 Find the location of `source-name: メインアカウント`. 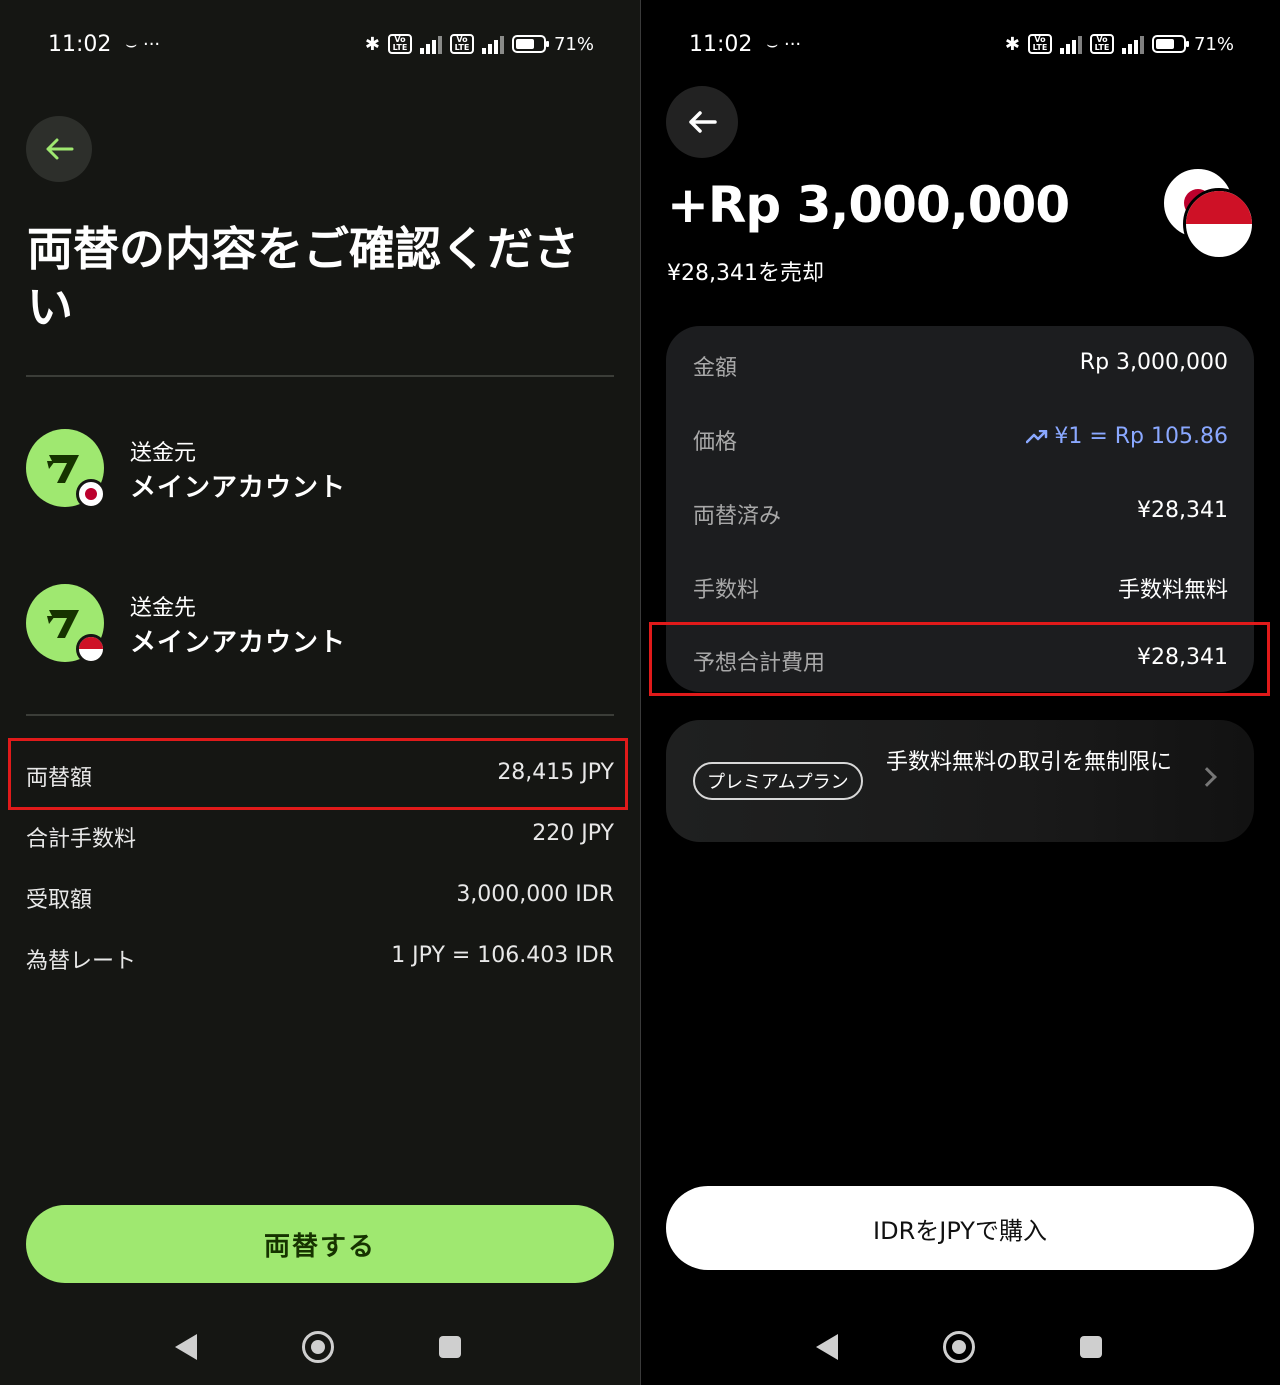

source-name: メインアカウント is located at coordinates (238, 488).